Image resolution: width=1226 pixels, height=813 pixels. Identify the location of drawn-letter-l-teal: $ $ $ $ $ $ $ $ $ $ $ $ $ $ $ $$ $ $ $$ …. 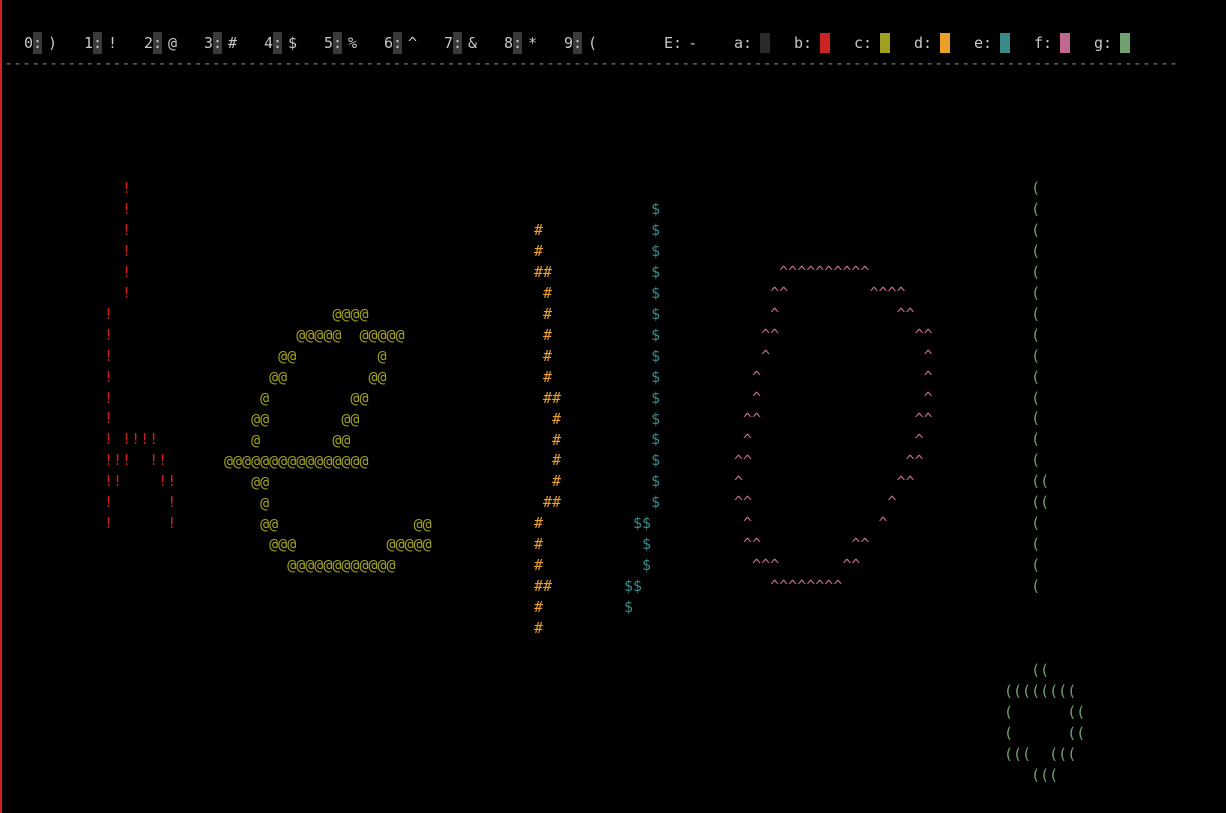
(642, 408).